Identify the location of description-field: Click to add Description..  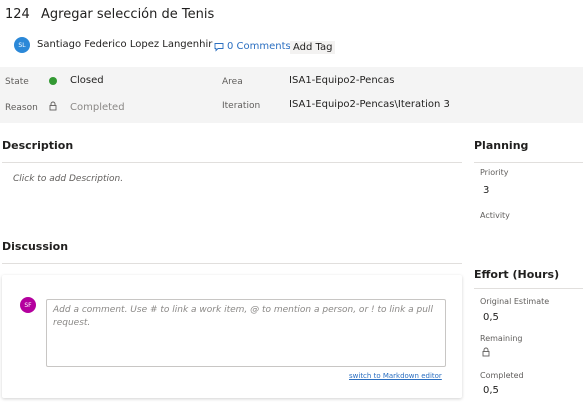
(68, 179).